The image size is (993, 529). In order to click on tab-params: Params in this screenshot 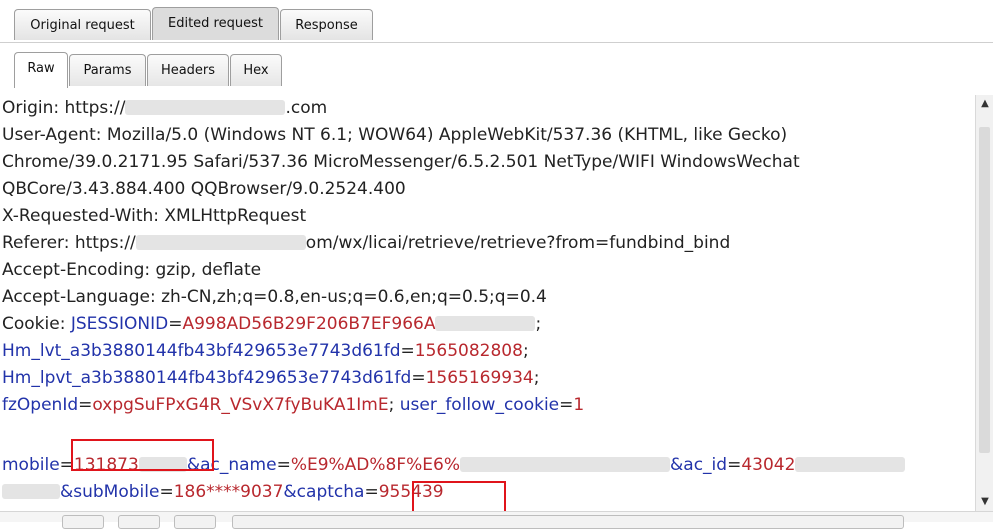, I will do `click(107, 70)`.